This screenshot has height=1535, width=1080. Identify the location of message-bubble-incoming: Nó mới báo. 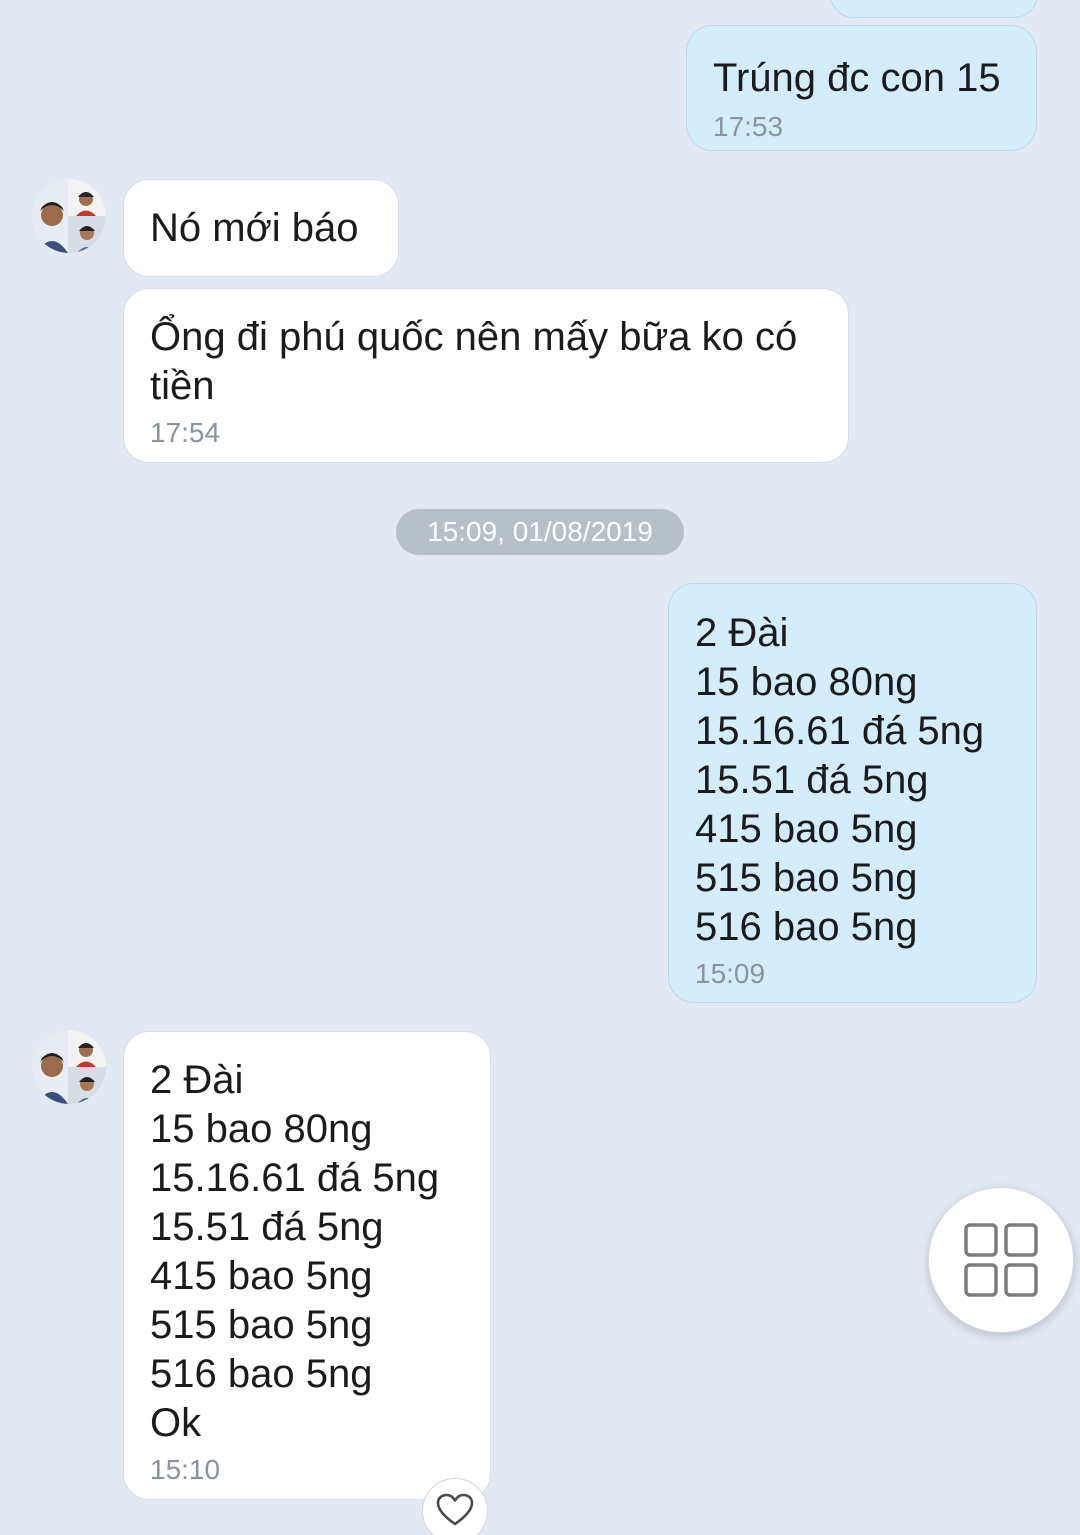
(261, 228).